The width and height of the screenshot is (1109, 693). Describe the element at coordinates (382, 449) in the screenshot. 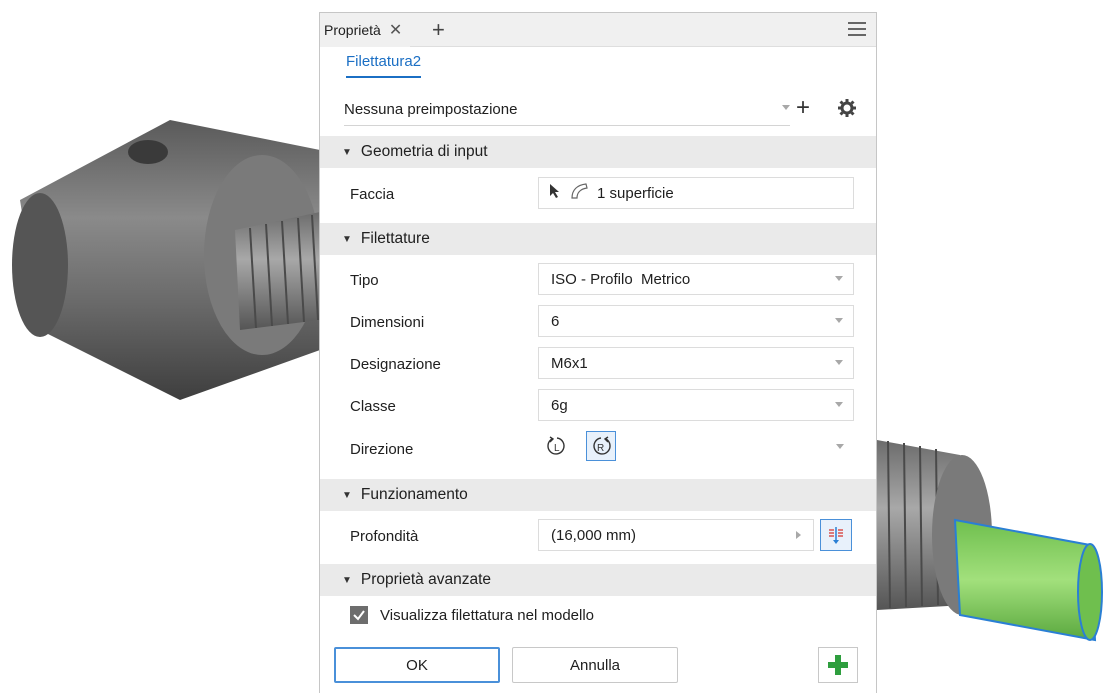

I see `direction-label: Direzione` at that location.